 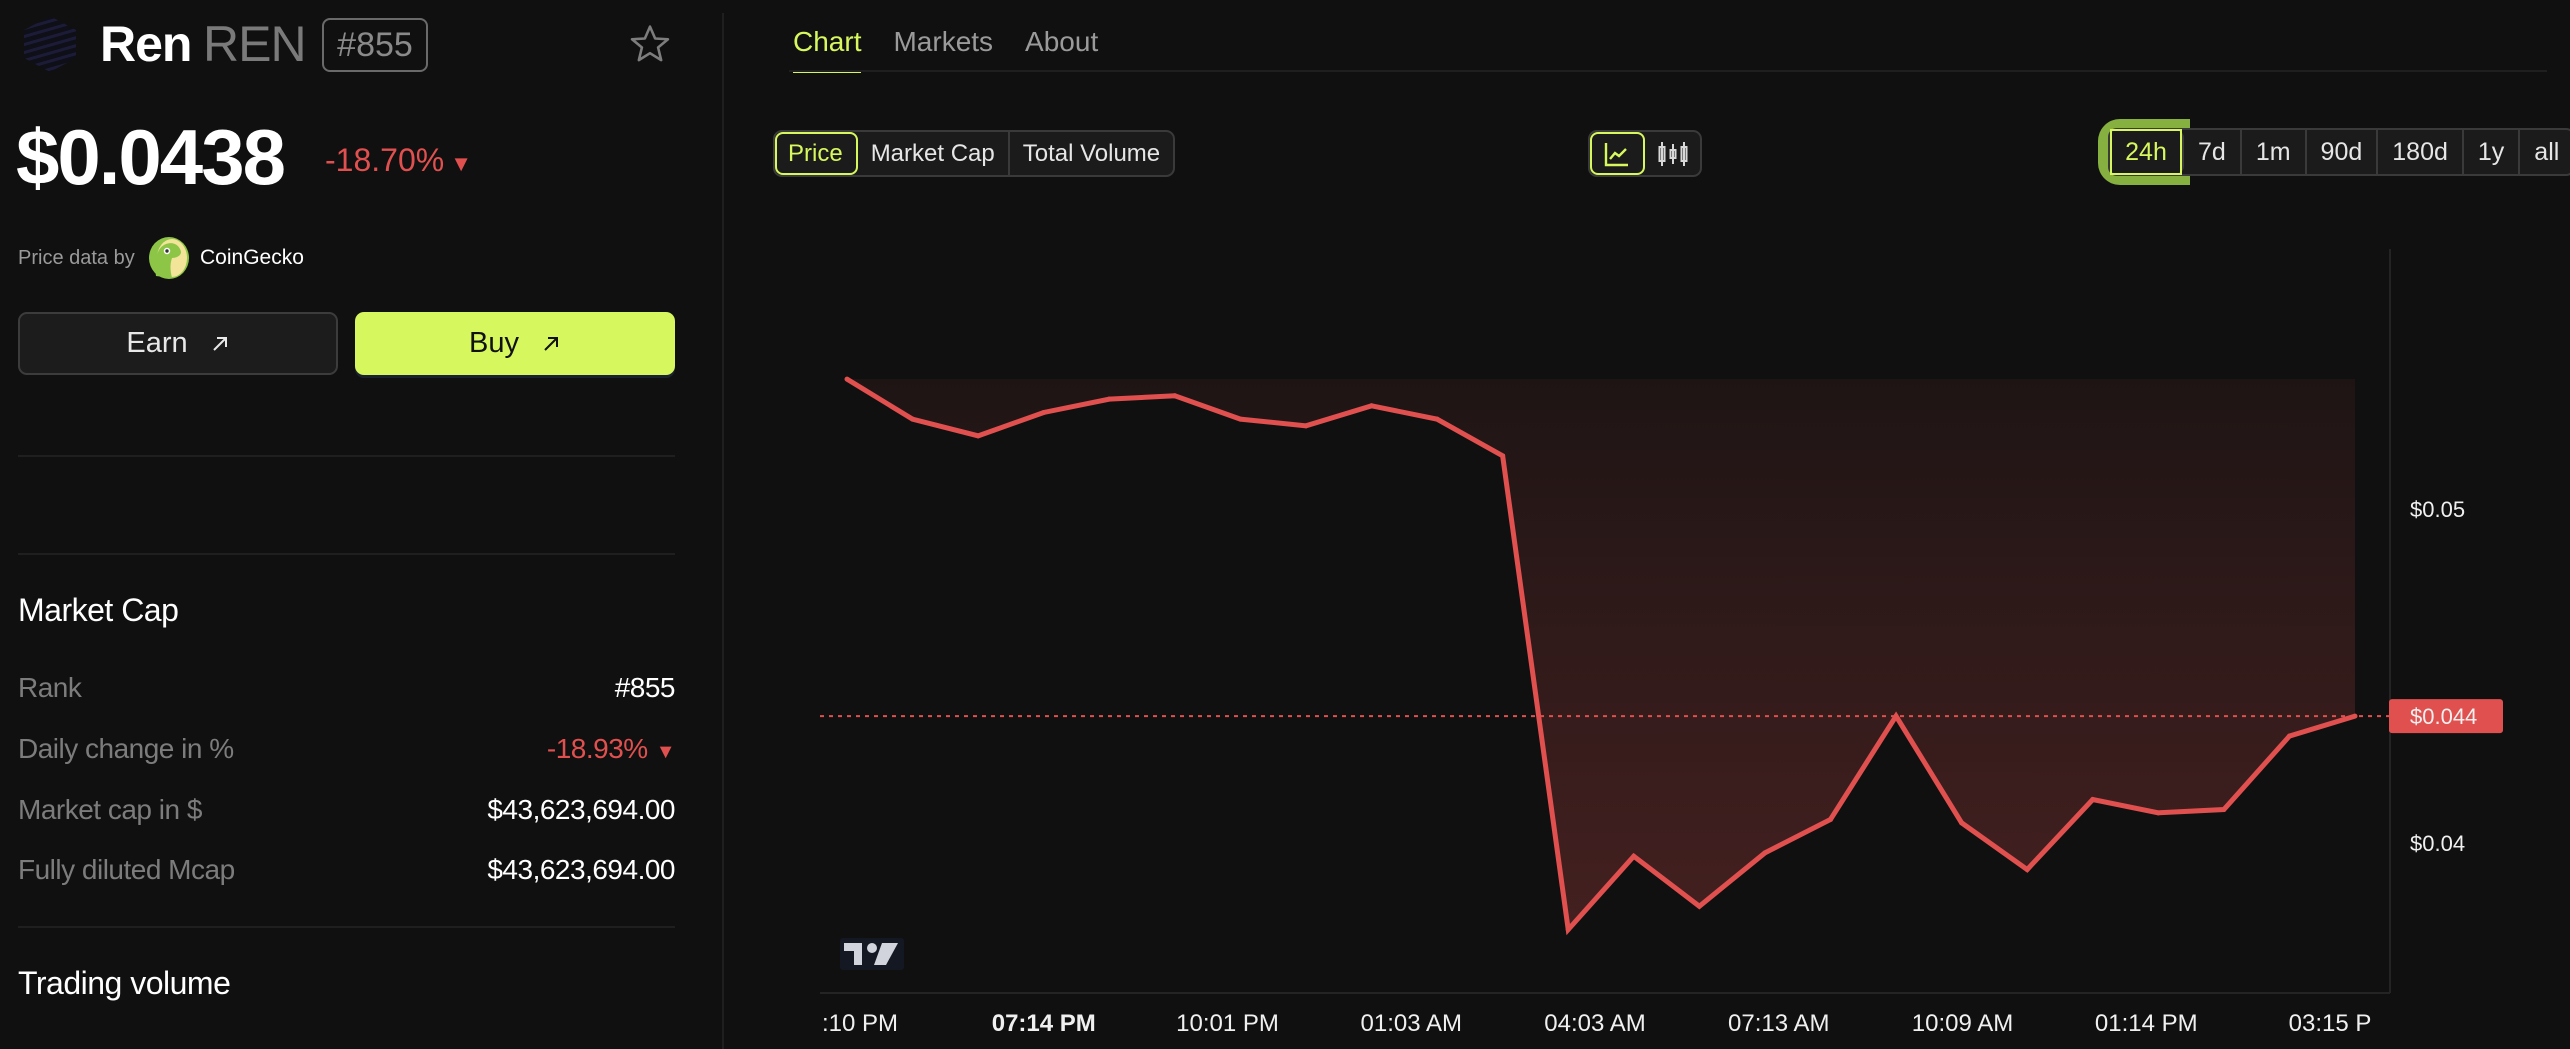 I want to click on buy-button: Buy, so click(x=515, y=343).